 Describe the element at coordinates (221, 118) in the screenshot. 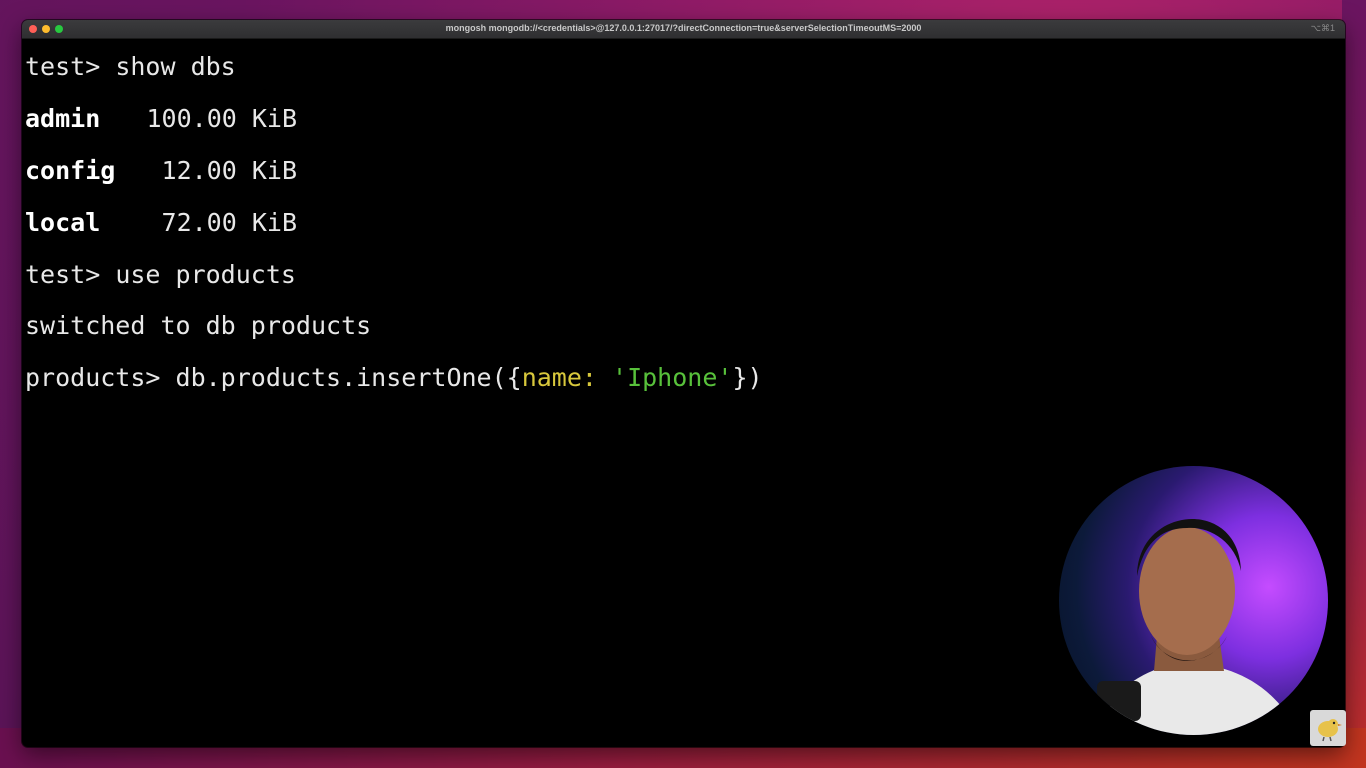

I see `db-size: 100.00 KiB` at that location.